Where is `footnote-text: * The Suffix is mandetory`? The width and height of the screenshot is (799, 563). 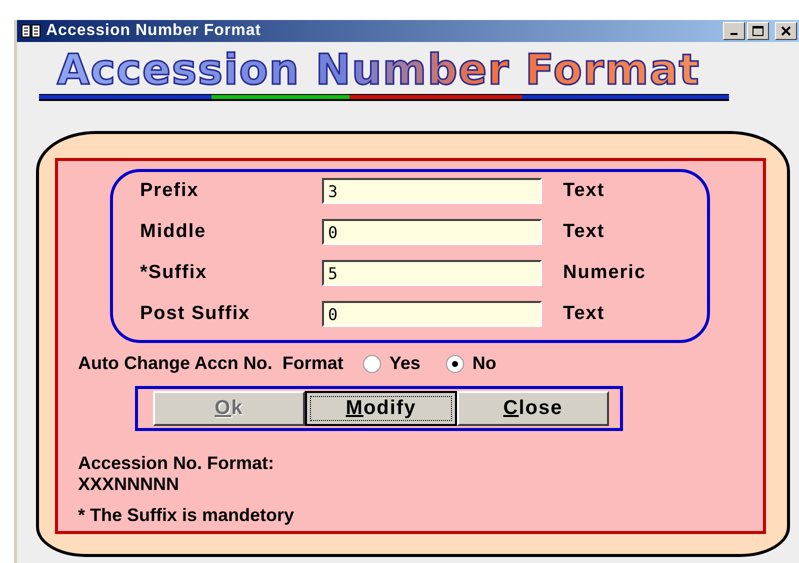 footnote-text: * The Suffix is mandetory is located at coordinates (187, 515).